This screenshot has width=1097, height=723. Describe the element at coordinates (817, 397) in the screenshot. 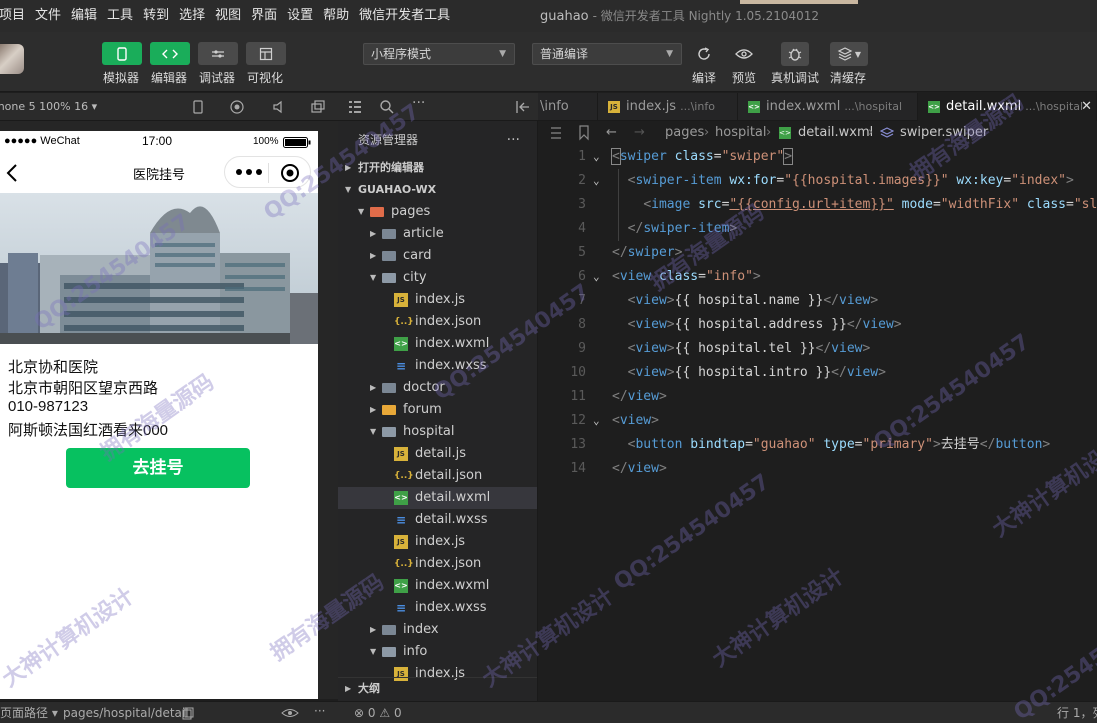

I see `code-line: 11 </view>` at that location.